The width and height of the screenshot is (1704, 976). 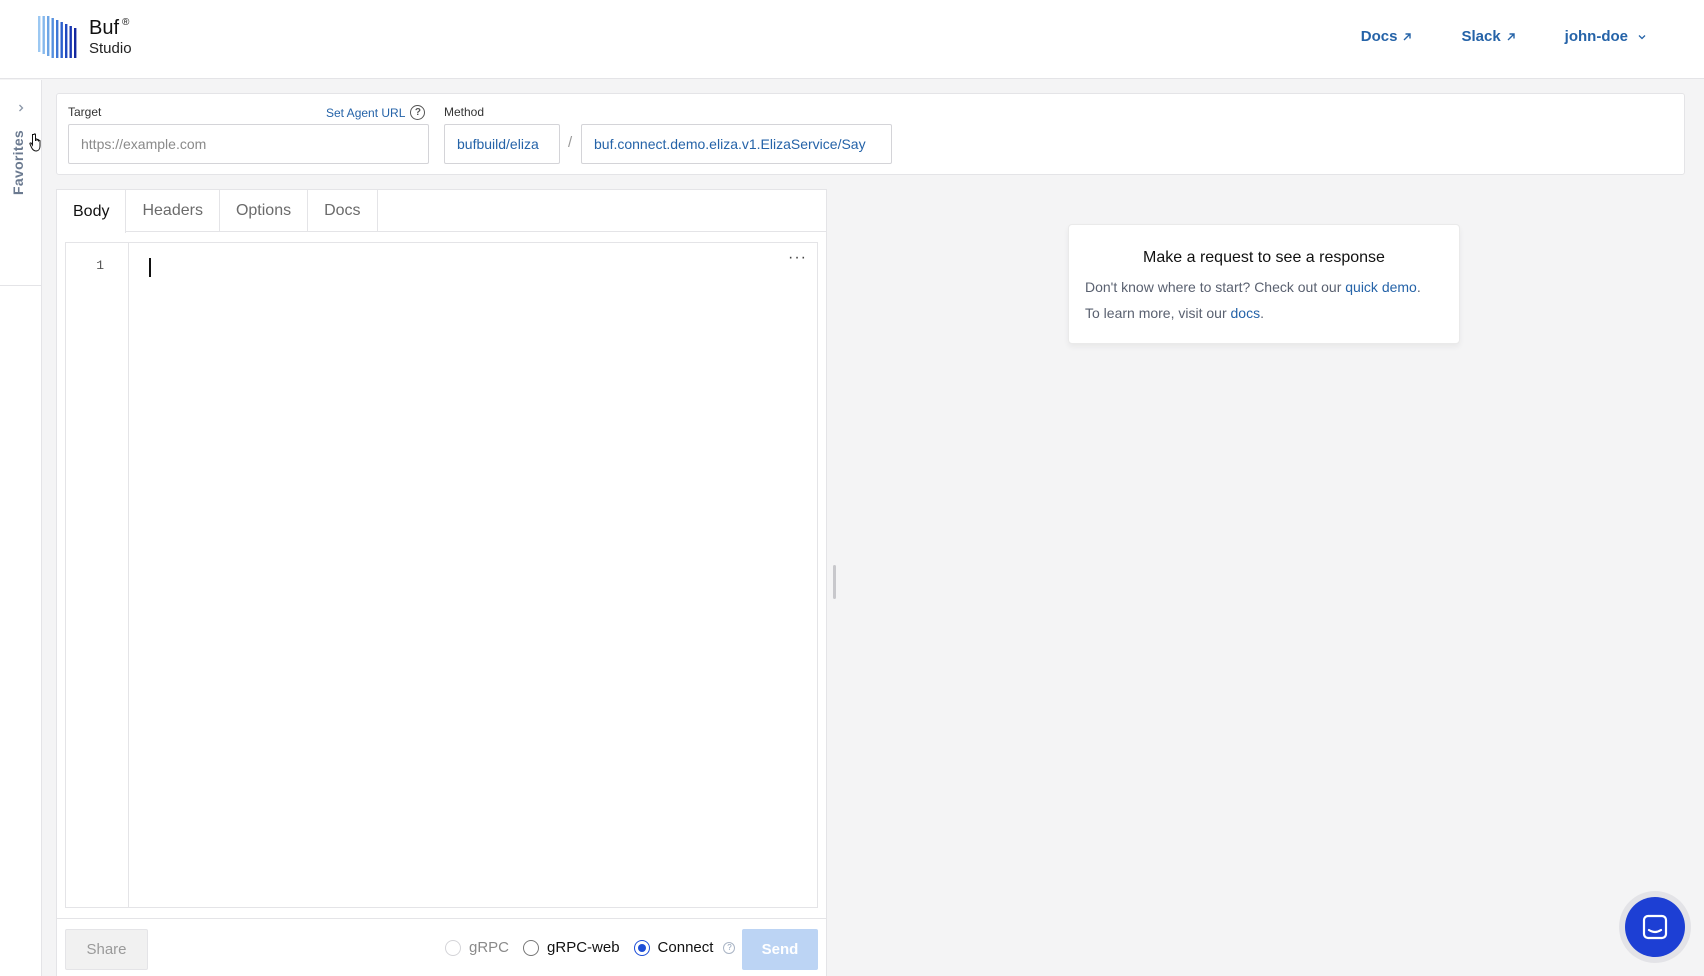 I want to click on logo-text: Buf ® Studio, so click(x=110, y=37).